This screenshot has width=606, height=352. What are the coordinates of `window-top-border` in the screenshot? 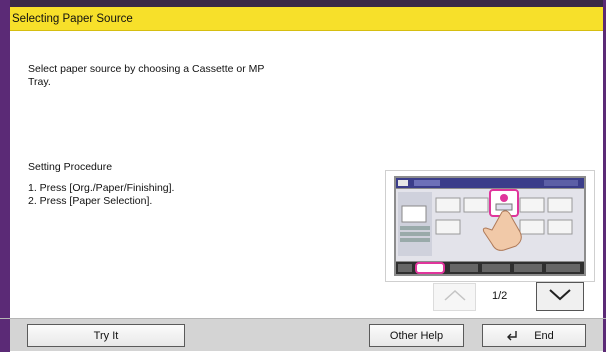 It's located at (303, 3).